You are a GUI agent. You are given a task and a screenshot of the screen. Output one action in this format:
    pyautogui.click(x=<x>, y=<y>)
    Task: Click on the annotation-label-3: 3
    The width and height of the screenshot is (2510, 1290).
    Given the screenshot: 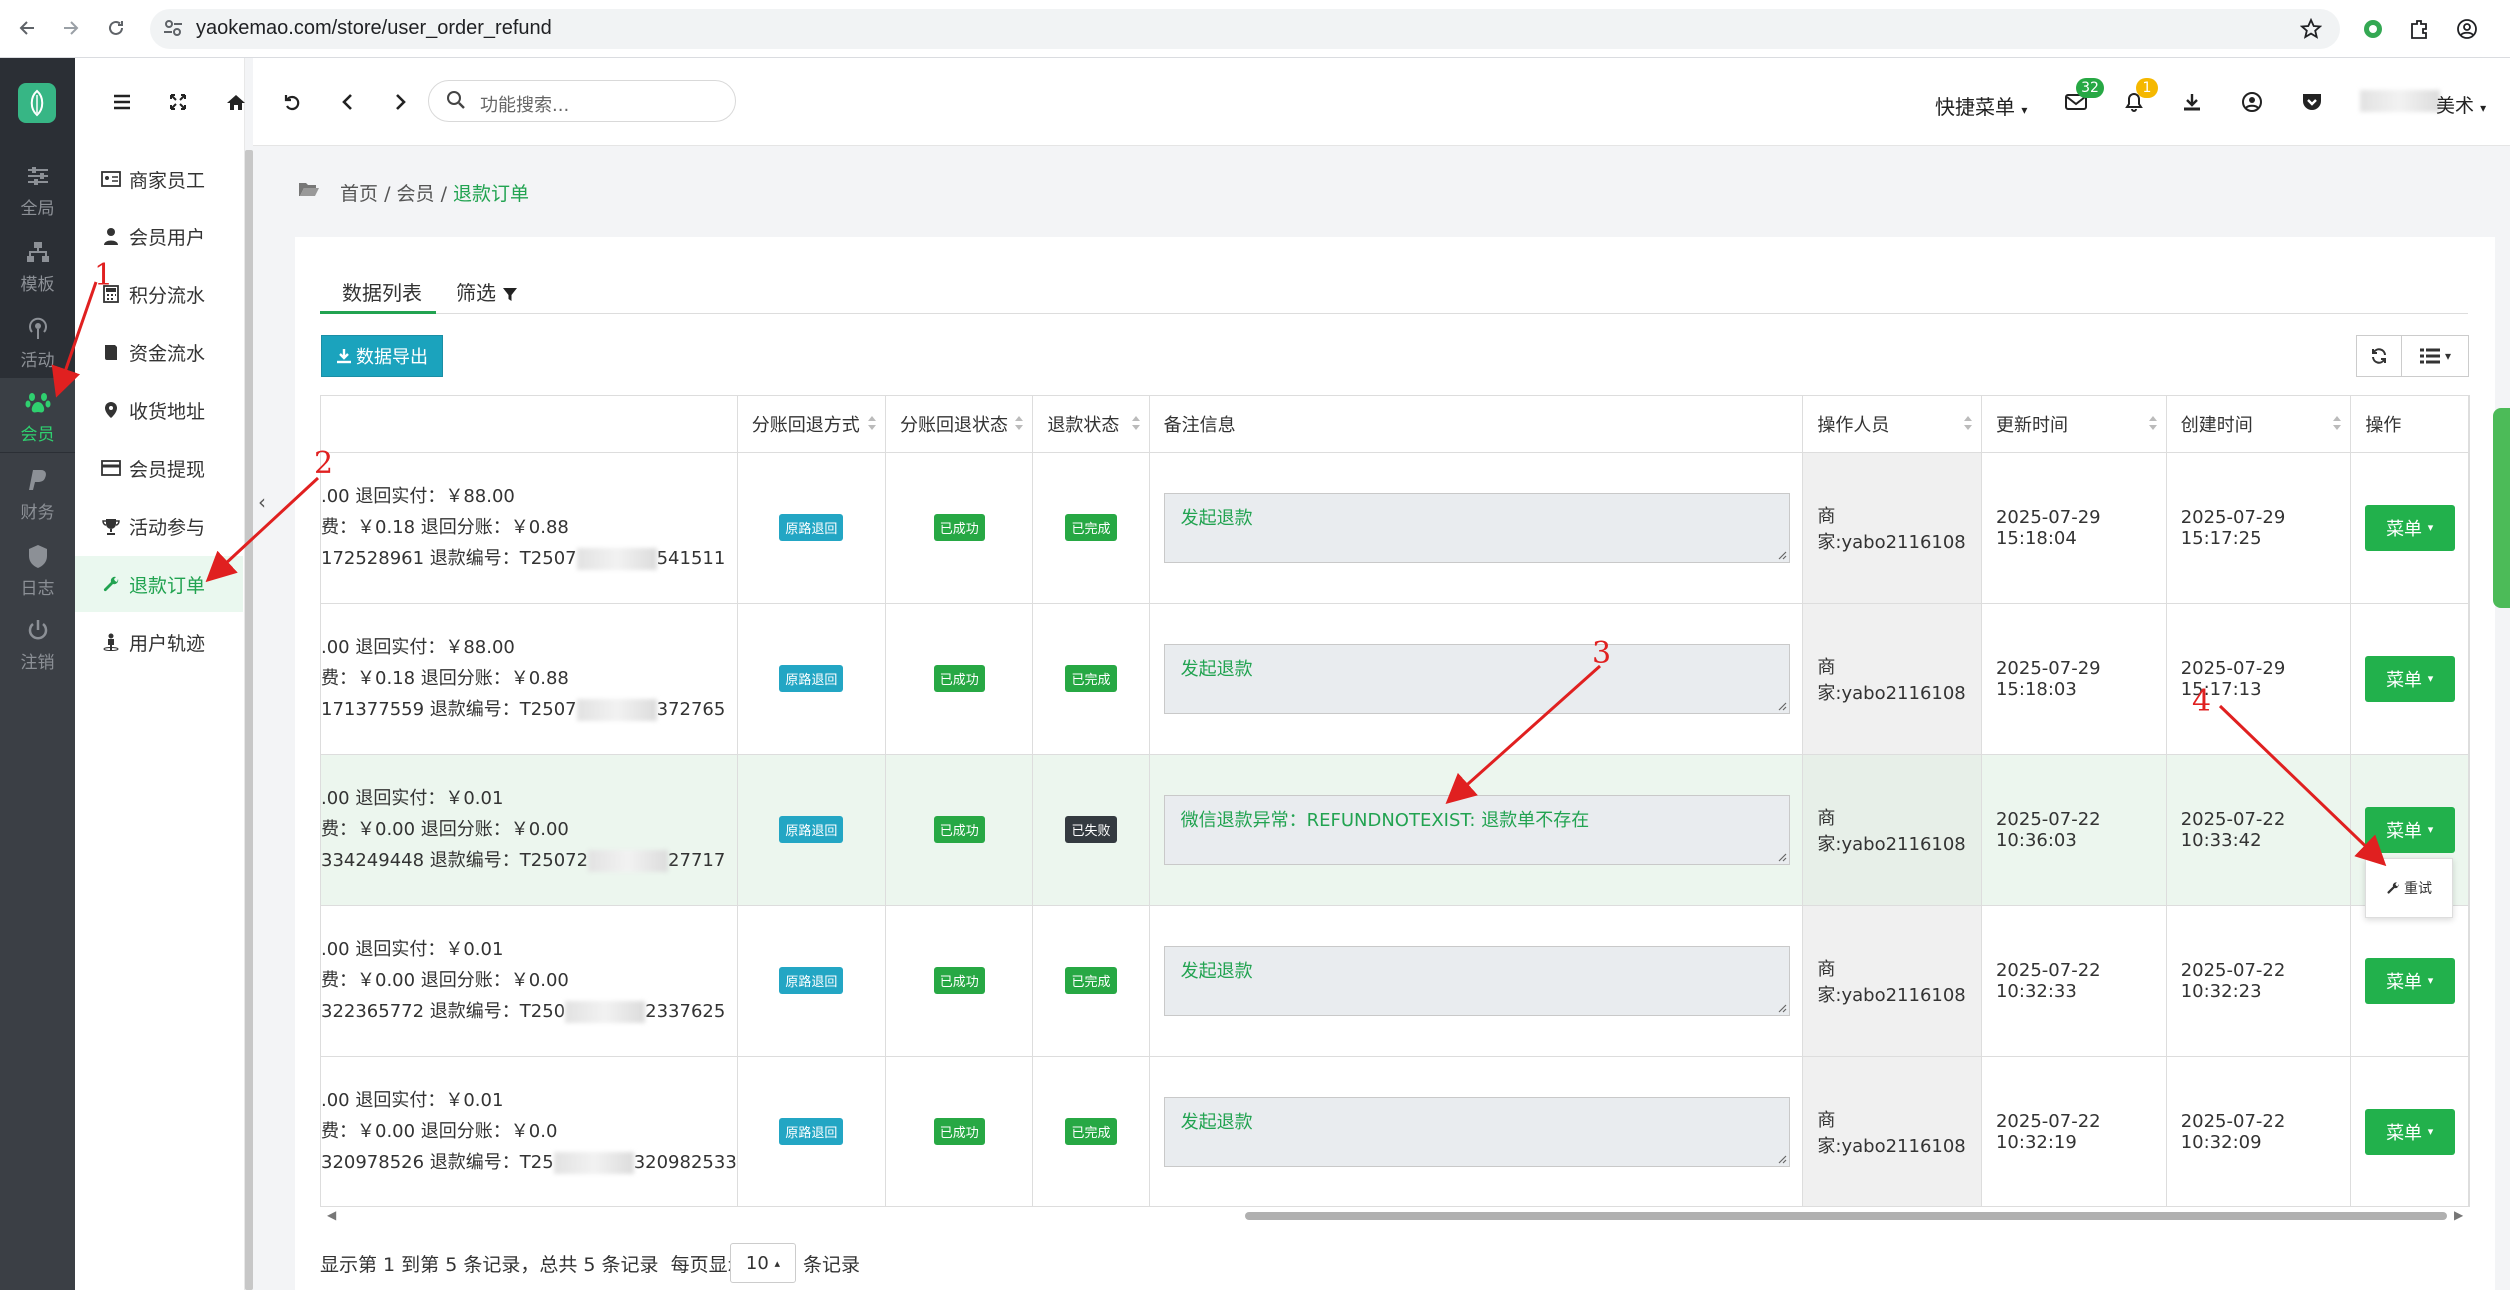 What is the action you would take?
    pyautogui.click(x=1602, y=653)
    